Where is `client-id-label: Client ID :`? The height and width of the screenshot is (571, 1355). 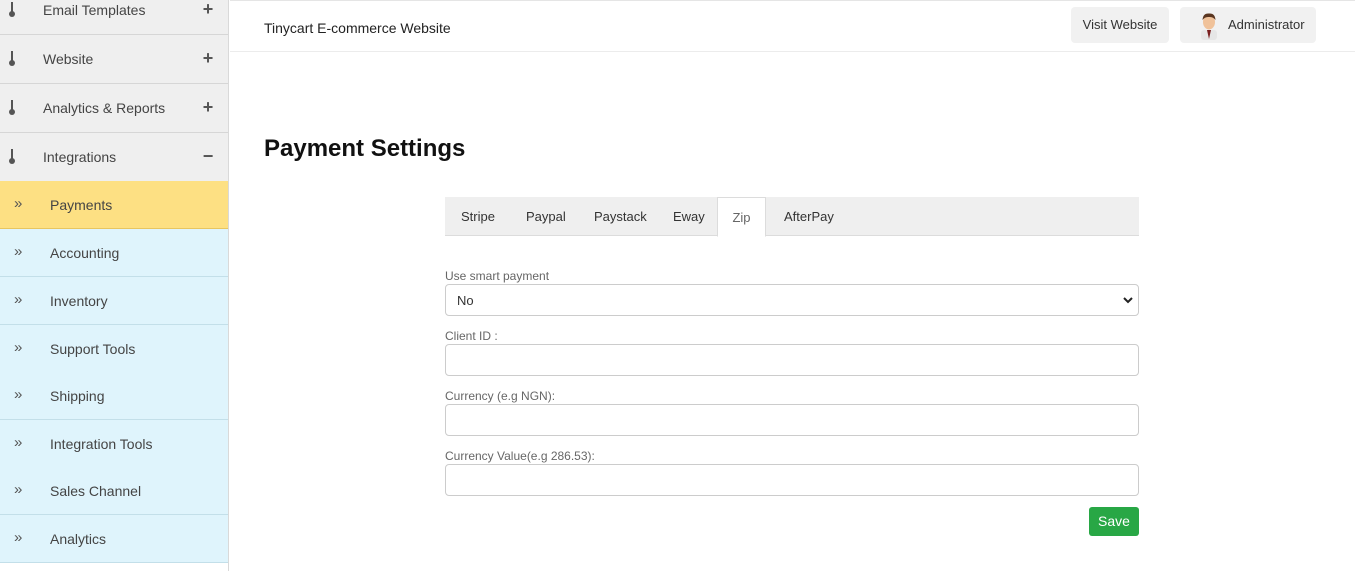
client-id-label: Client ID : is located at coordinates (471, 336).